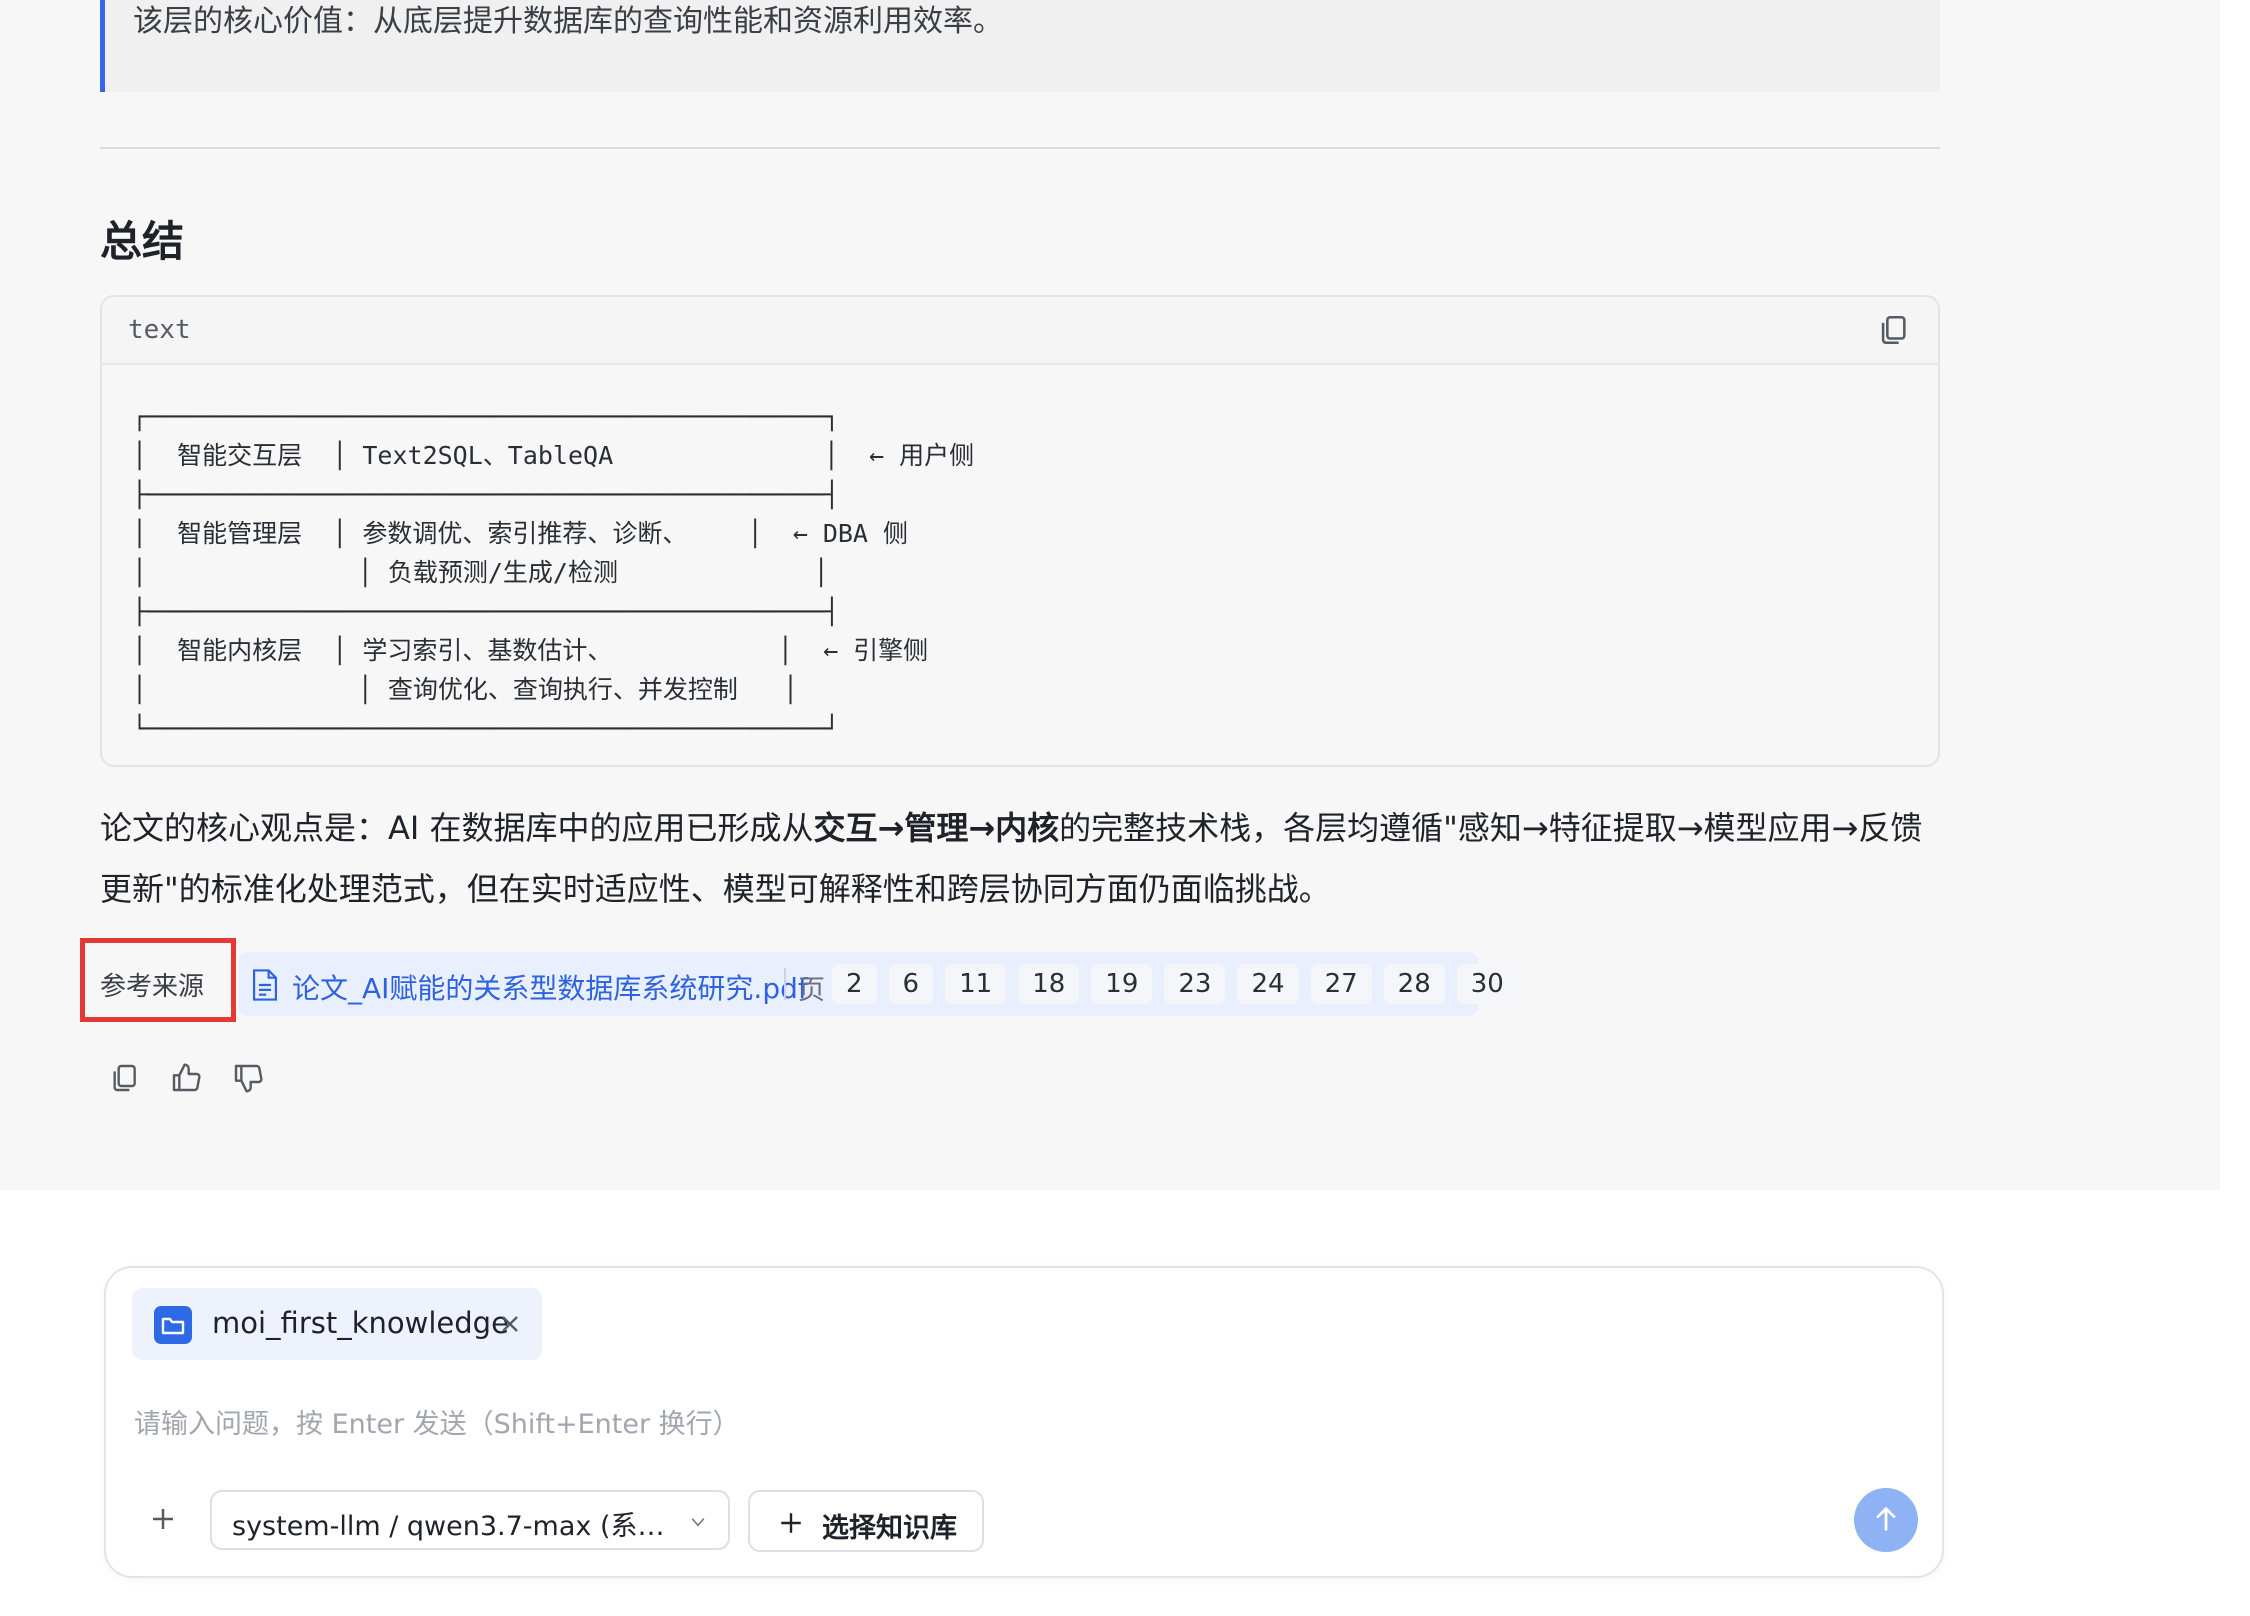 The height and width of the screenshot is (1616, 2250). I want to click on page-list: 2 6 11 18 19 23 24 27 28 30, so click(1175, 984).